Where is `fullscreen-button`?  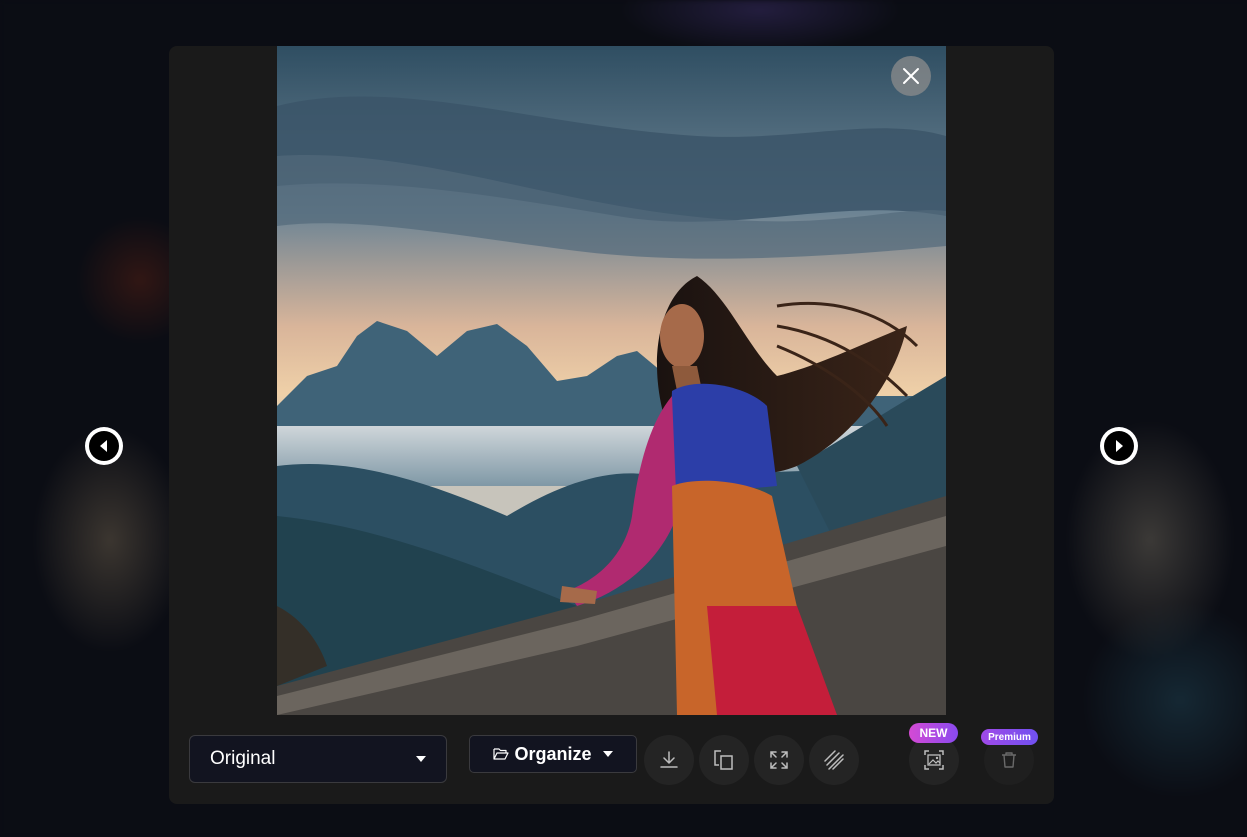 fullscreen-button is located at coordinates (779, 760).